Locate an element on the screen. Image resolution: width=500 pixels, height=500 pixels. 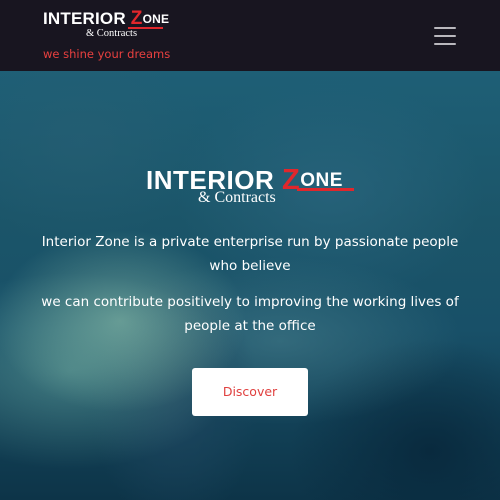
header-logo: INTERIOR ZONE & Contracts is located at coordinates (108, 25).